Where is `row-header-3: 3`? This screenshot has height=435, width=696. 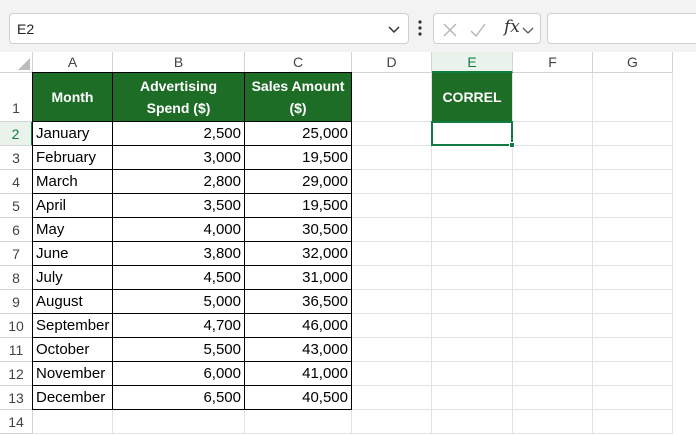 row-header-3: 3 is located at coordinates (16, 158).